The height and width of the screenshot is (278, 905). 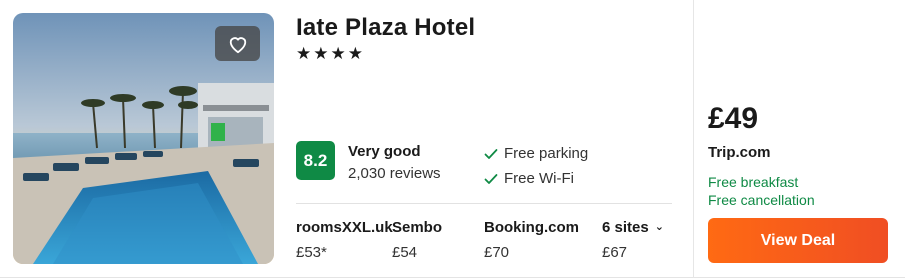 What do you see at coordinates (733, 118) in the screenshot?
I see `best-price: £49` at bounding box center [733, 118].